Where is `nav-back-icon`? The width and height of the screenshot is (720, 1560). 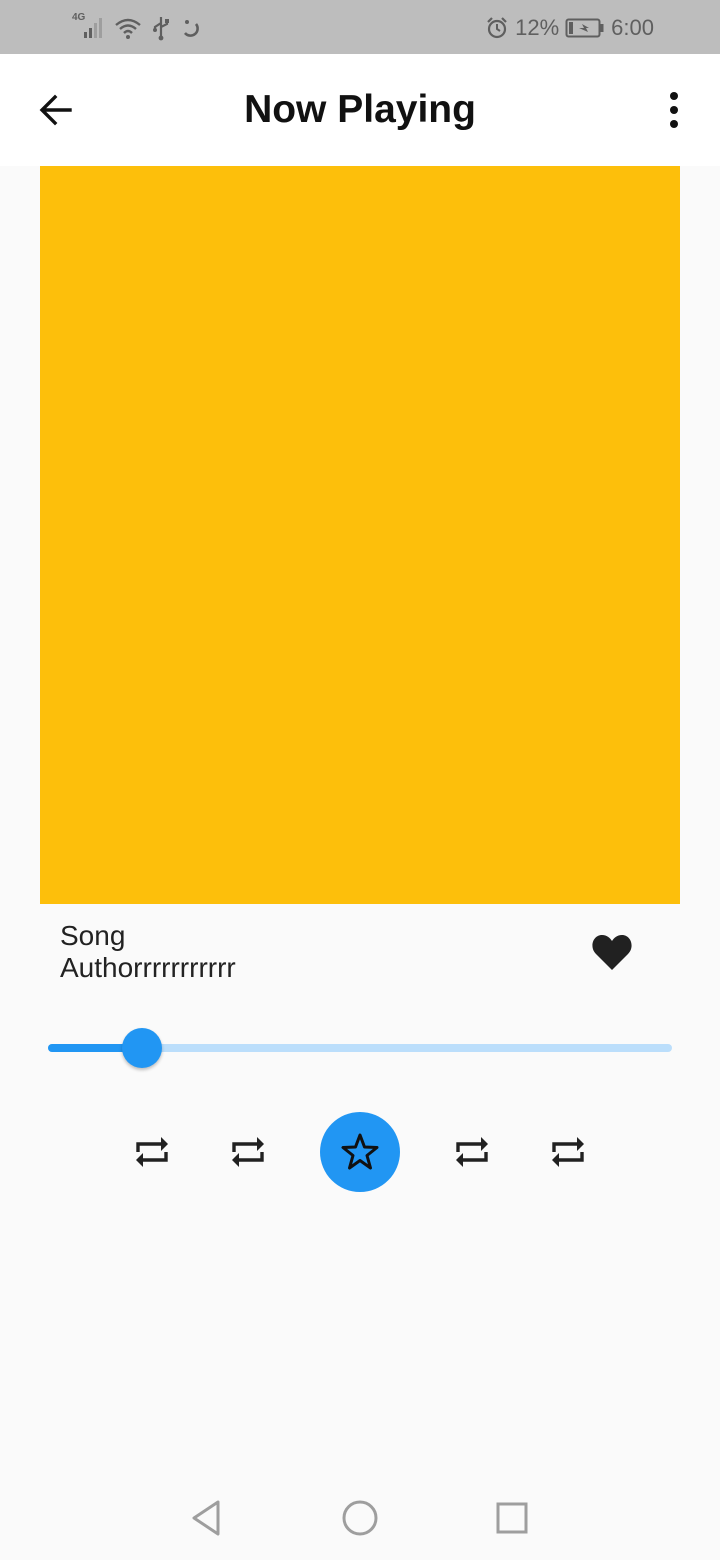 nav-back-icon is located at coordinates (206, 1518).